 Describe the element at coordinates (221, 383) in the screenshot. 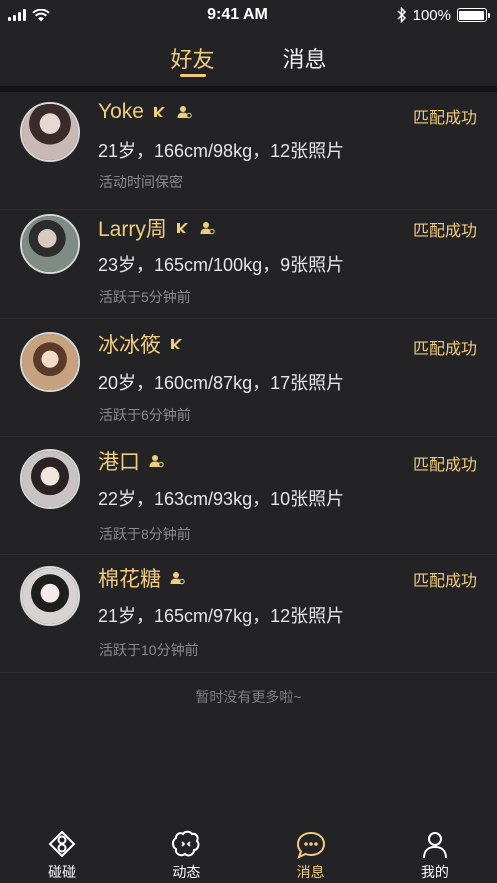

I see `friend-info: 20岁，160cm/87kg，17张照片` at that location.